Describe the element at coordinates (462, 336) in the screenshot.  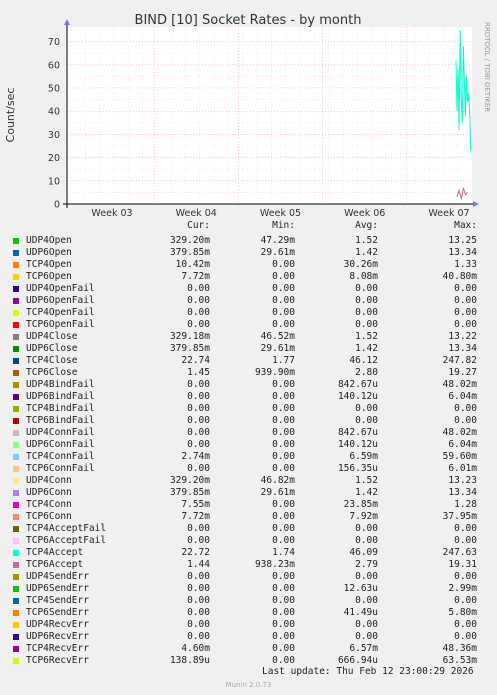
I see `legend-max: 13.22` at that location.